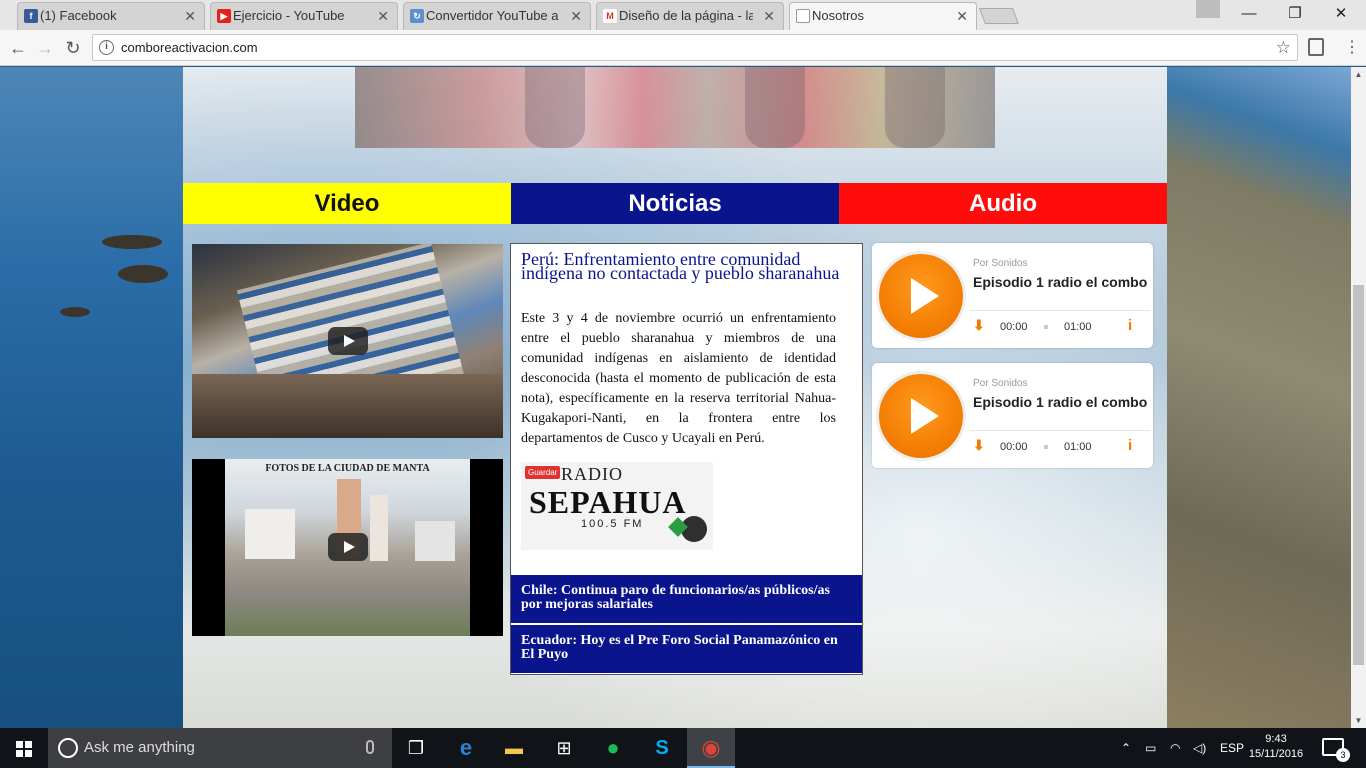 The width and height of the screenshot is (1366, 768). I want to click on bookmark-star-icon: ☆, so click(1283, 47).